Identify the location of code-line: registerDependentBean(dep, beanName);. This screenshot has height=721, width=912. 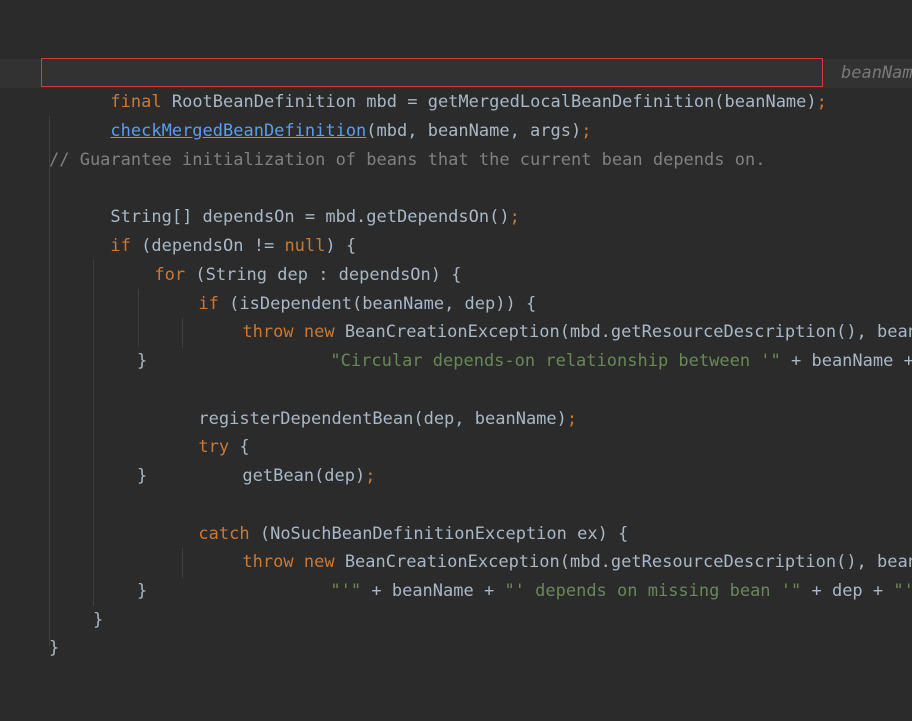
(456, 402).